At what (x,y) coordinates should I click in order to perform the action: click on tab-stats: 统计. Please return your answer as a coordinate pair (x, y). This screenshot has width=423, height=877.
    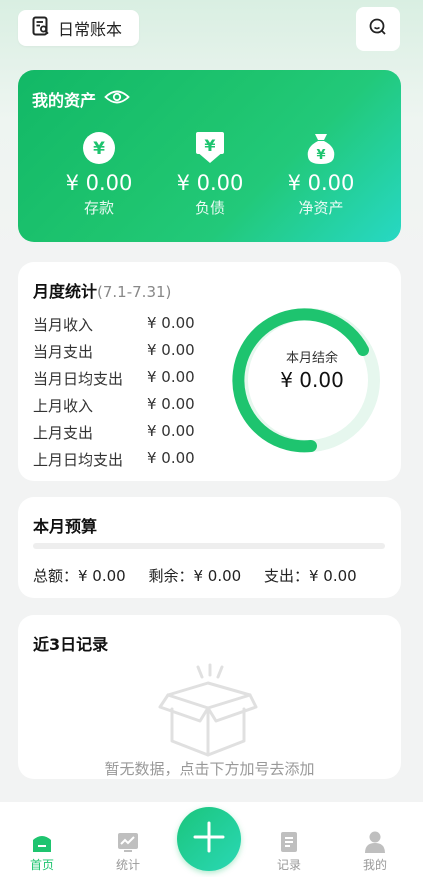
    Looking at the image, I should click on (128, 851).